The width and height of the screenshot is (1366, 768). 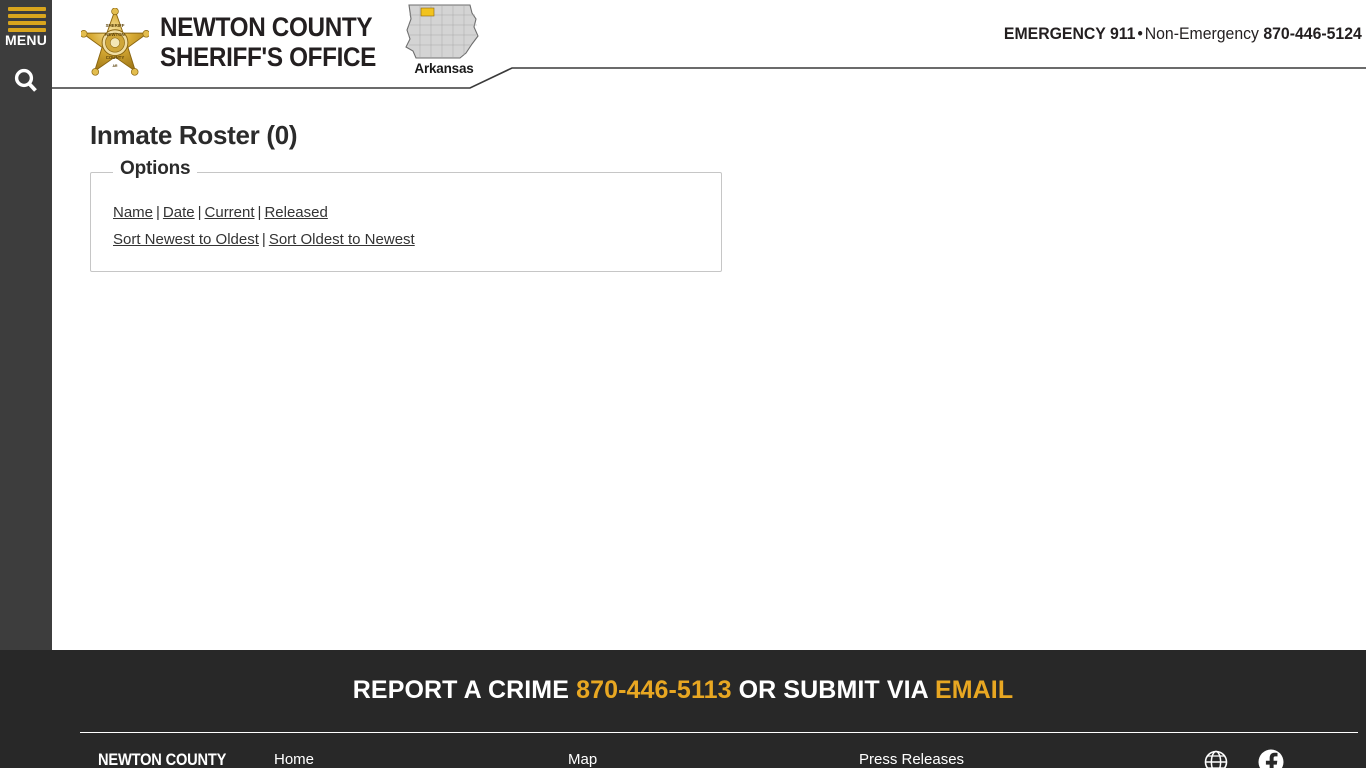 What do you see at coordinates (194, 135) in the screenshot?
I see `page-title: Inmate Roster (0)` at bounding box center [194, 135].